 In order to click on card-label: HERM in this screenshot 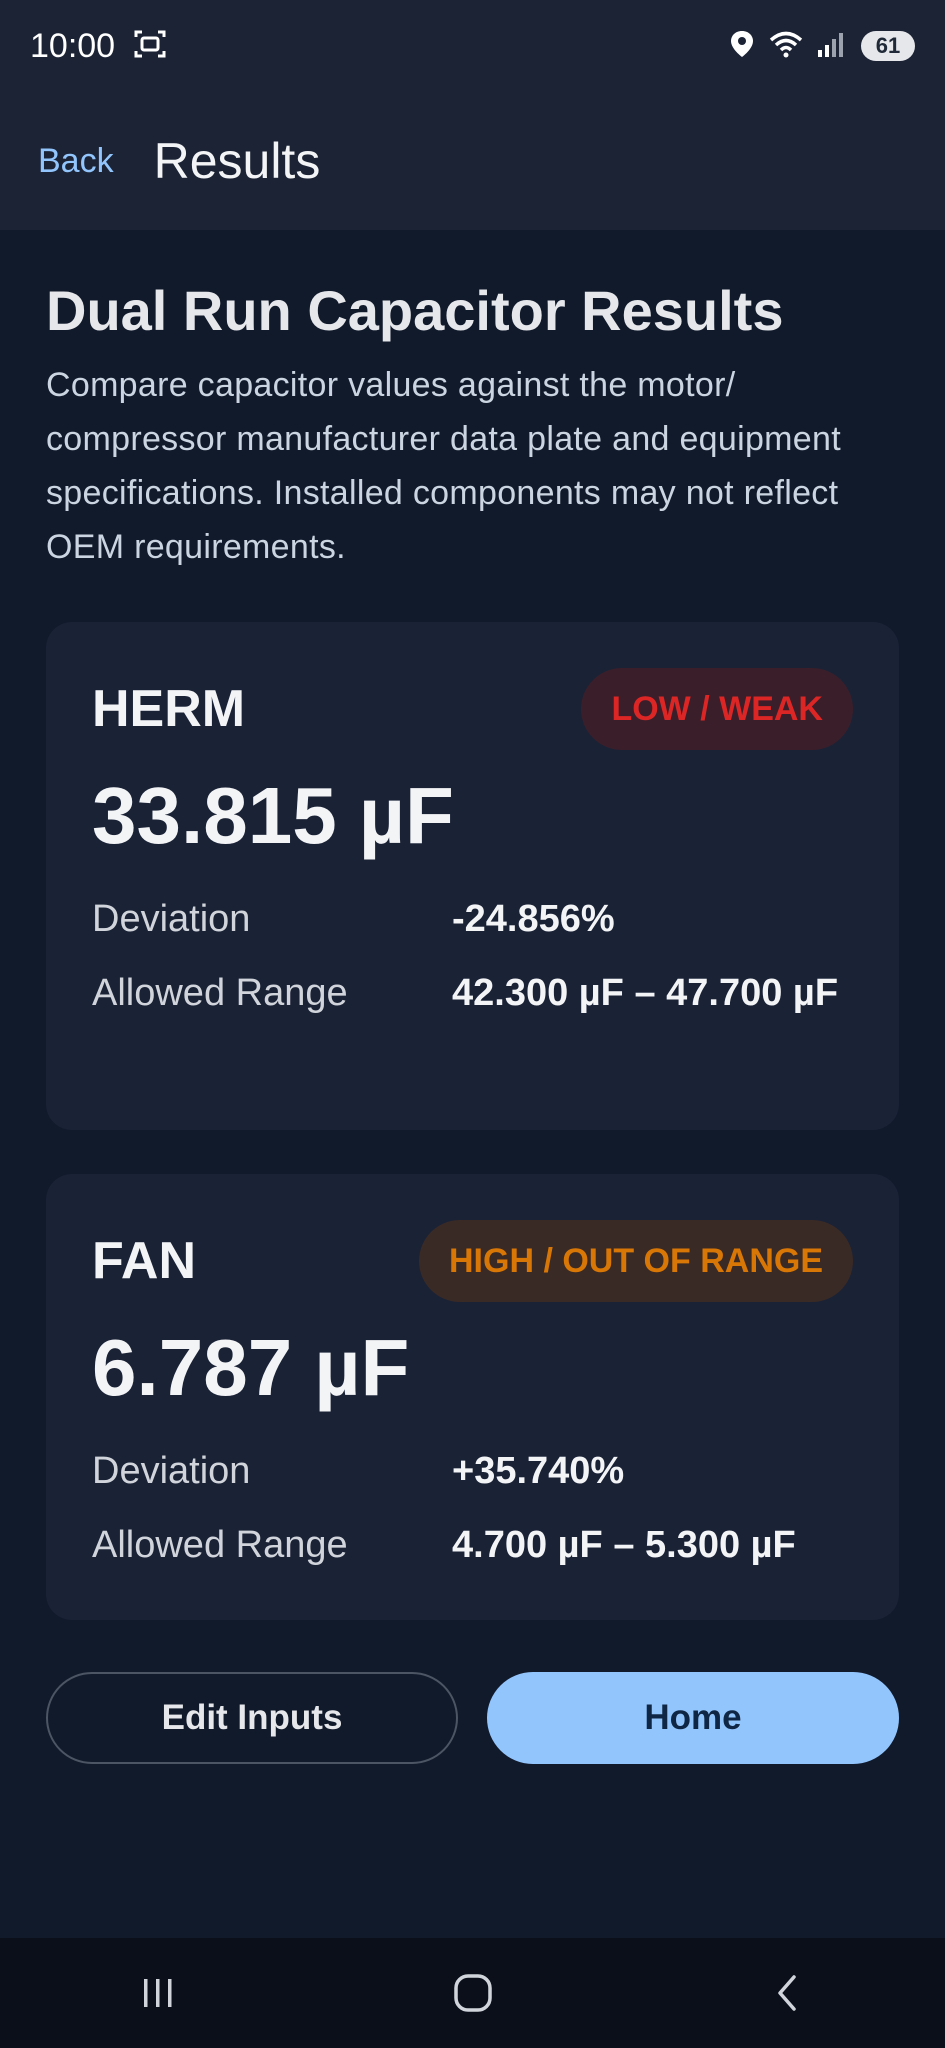, I will do `click(169, 709)`.